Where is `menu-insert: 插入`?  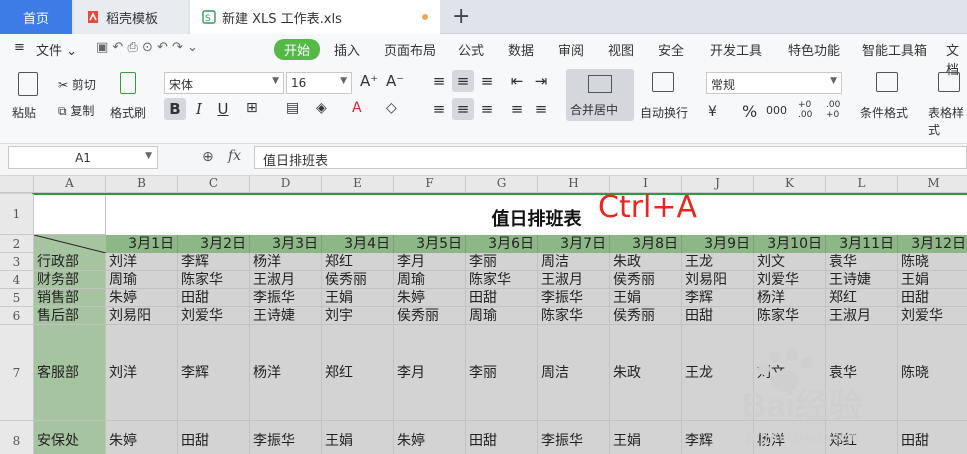 menu-insert: 插入 is located at coordinates (347, 49).